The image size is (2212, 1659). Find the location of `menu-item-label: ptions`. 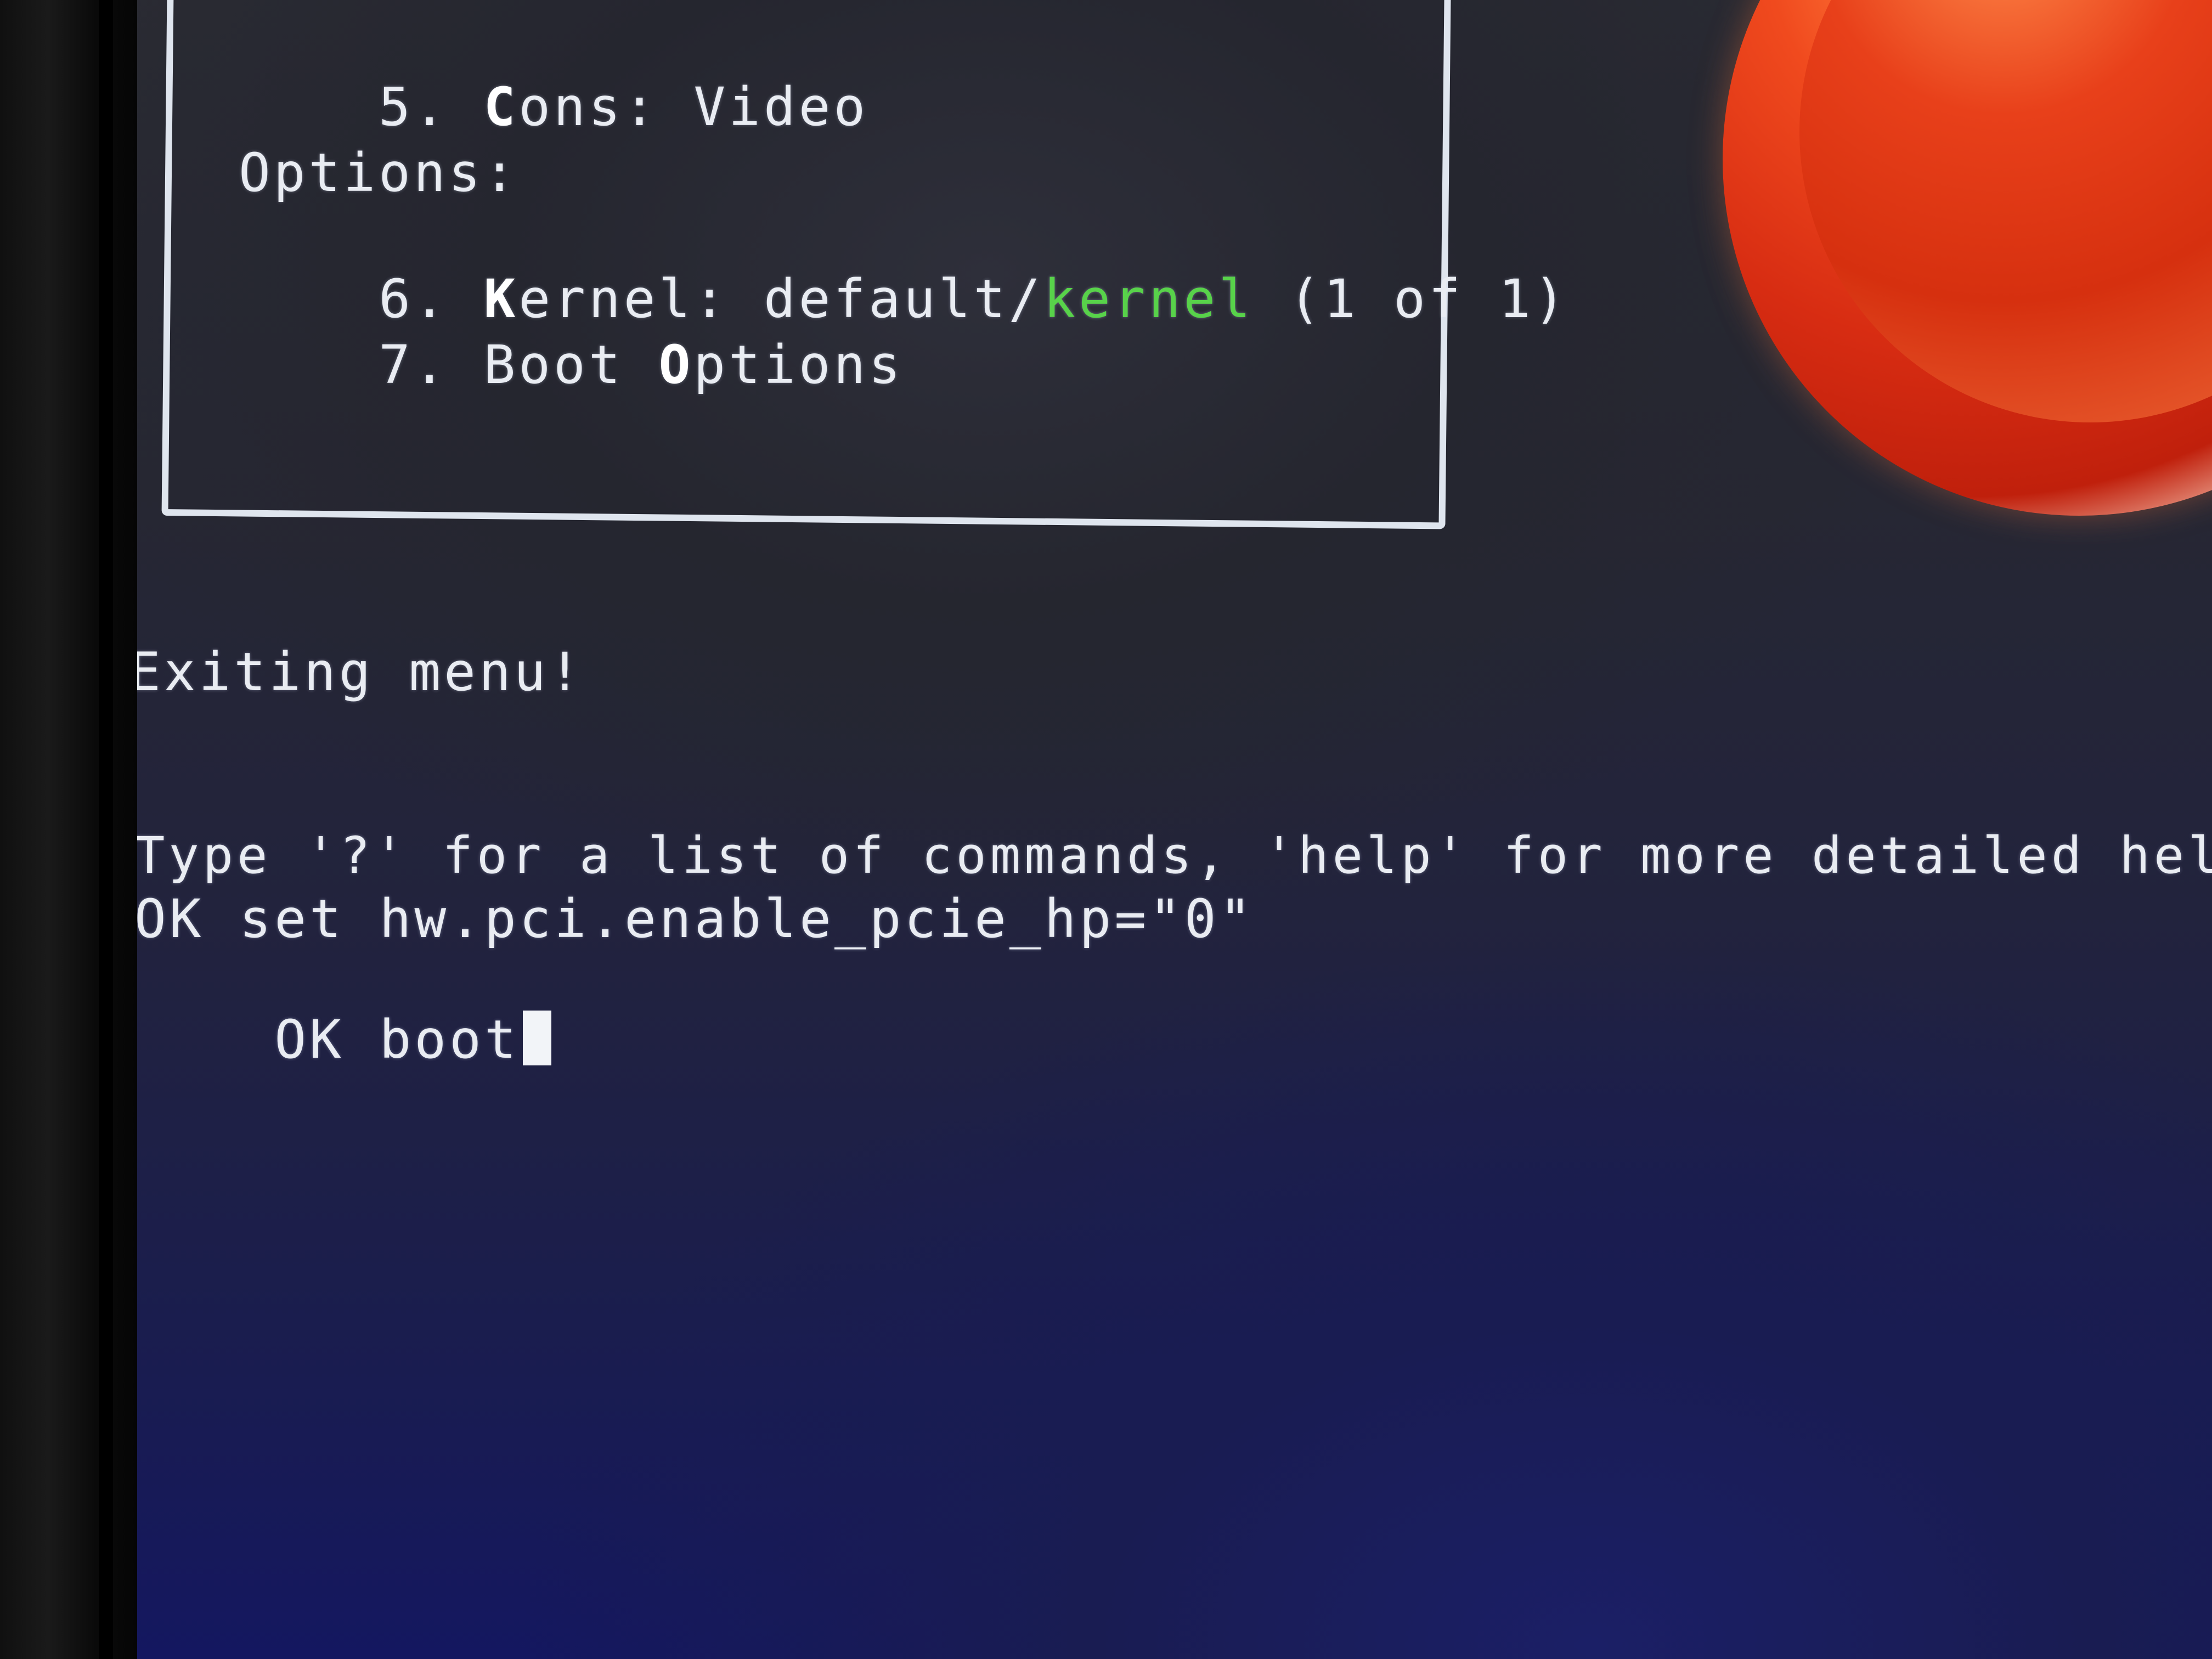

menu-item-label: ptions is located at coordinates (799, 365).